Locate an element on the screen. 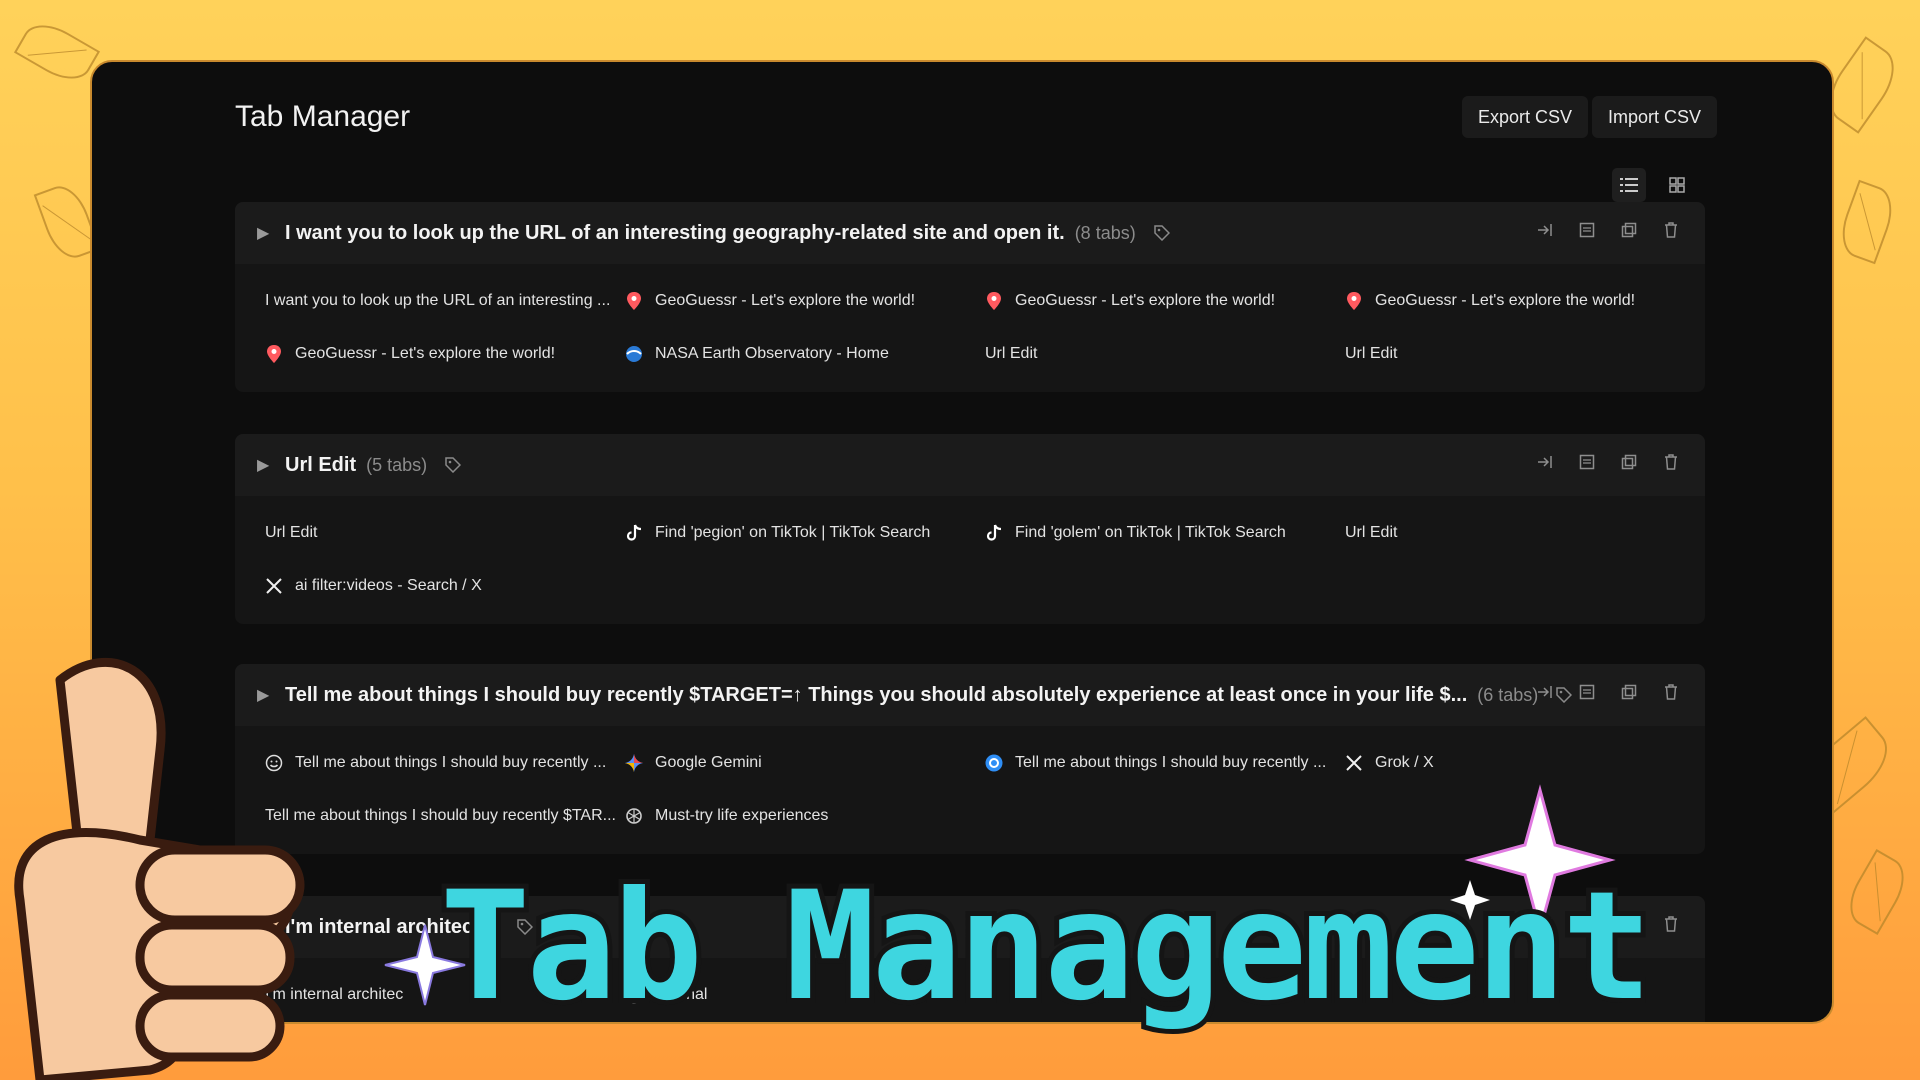 The width and height of the screenshot is (1920, 1080). tab-title: Must-try life experiences is located at coordinates (742, 815).